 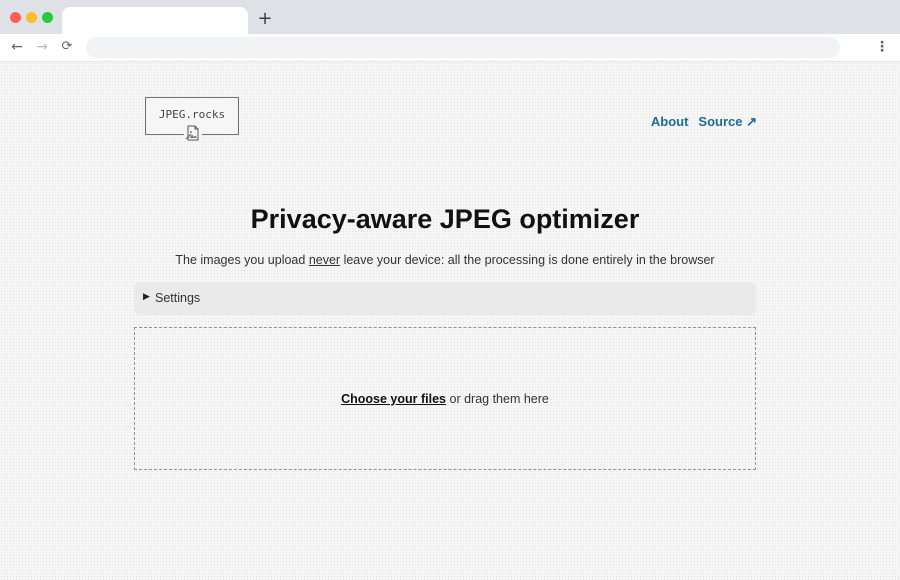 What do you see at coordinates (324, 260) in the screenshot?
I see `subtitle-emphasis: never` at bounding box center [324, 260].